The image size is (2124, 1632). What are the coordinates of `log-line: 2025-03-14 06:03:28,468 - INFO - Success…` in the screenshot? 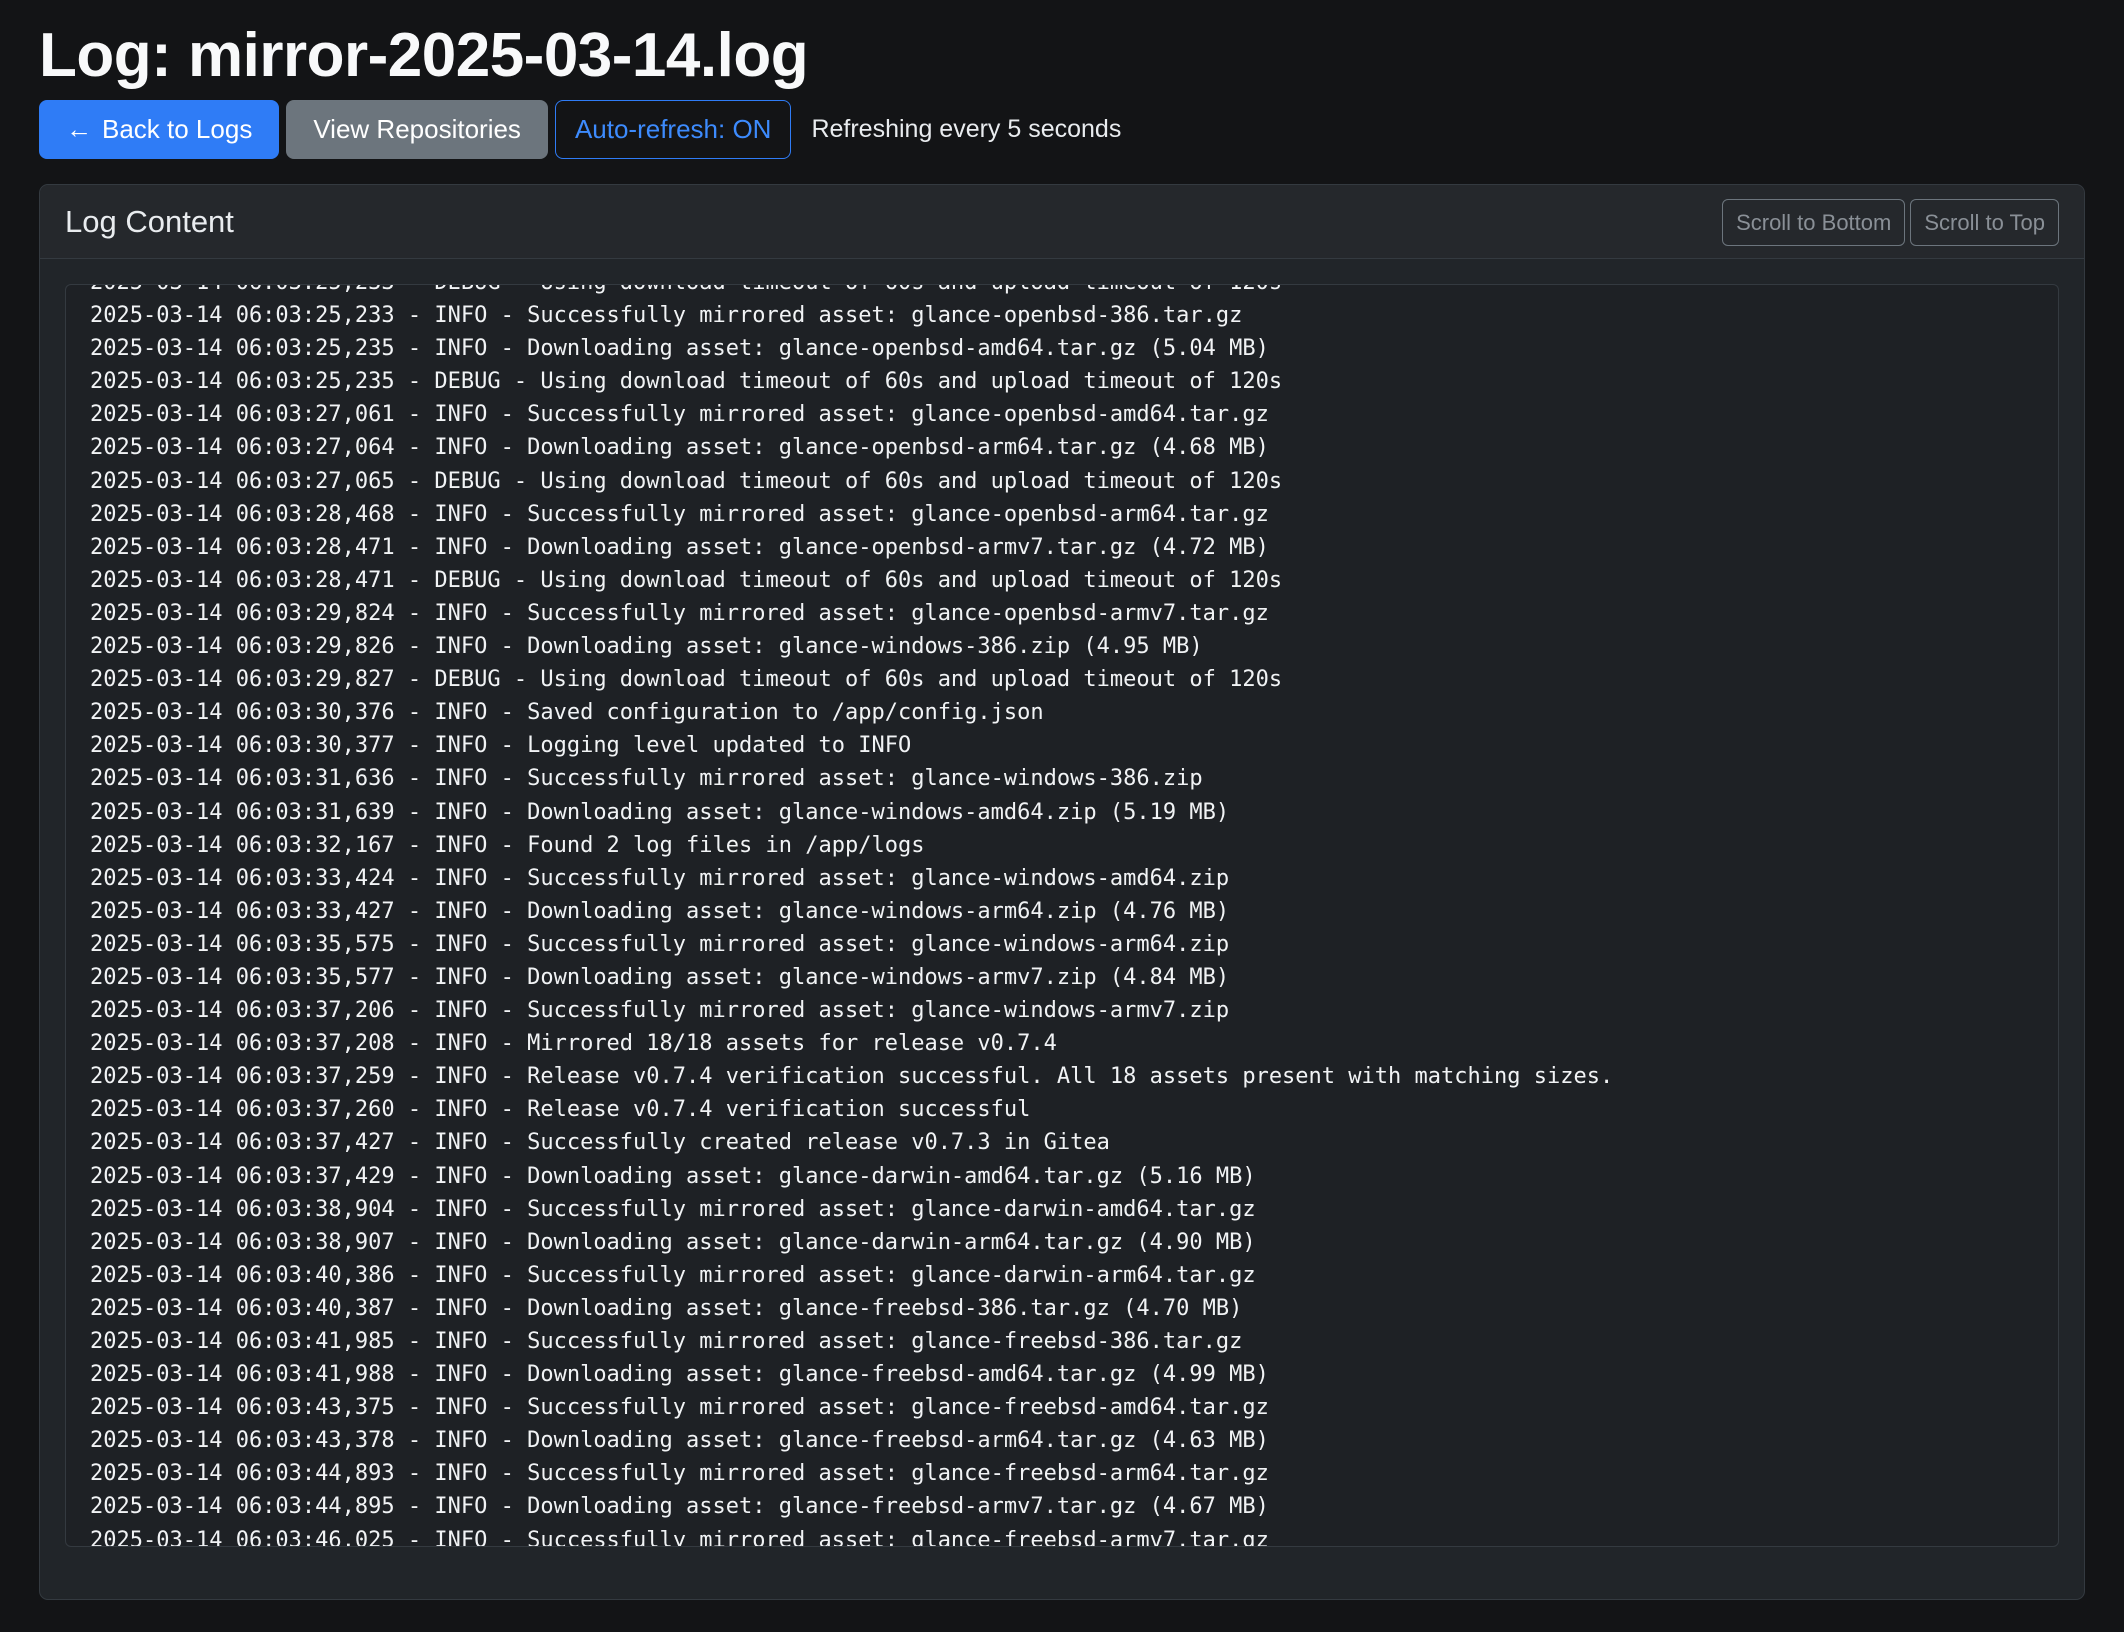 It's located at (679, 514).